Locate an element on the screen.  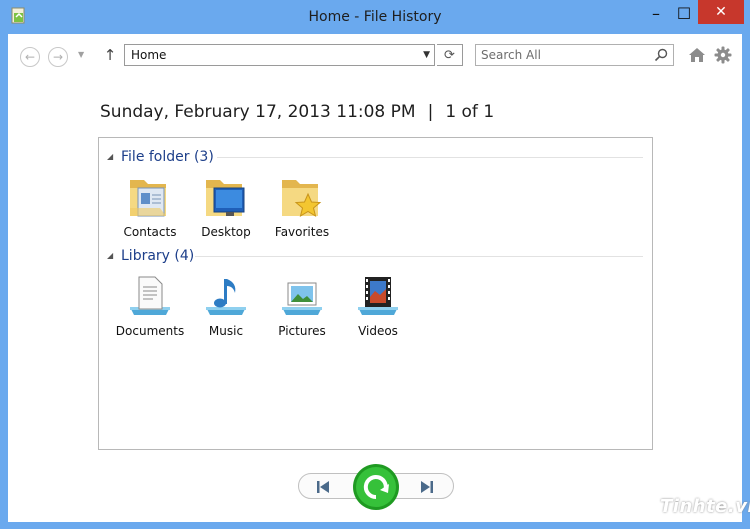
group-header-file-folder: ◢ File folder (3) is located at coordinates (160, 157).